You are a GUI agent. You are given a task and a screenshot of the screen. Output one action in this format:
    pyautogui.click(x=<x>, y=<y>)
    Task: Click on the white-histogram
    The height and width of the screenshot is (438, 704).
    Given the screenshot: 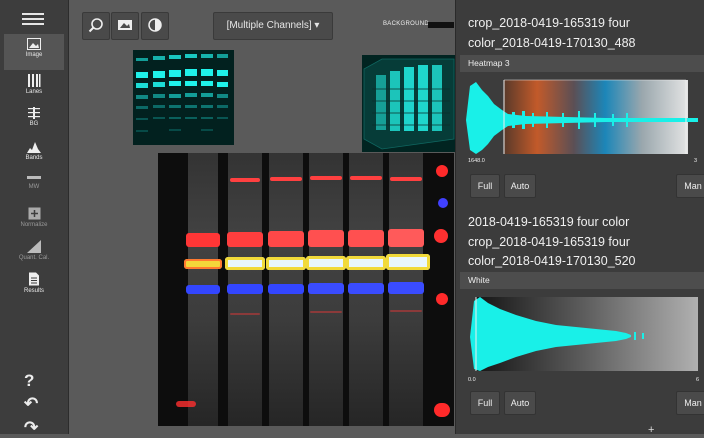 What is the action you would take?
    pyautogui.click(x=582, y=334)
    